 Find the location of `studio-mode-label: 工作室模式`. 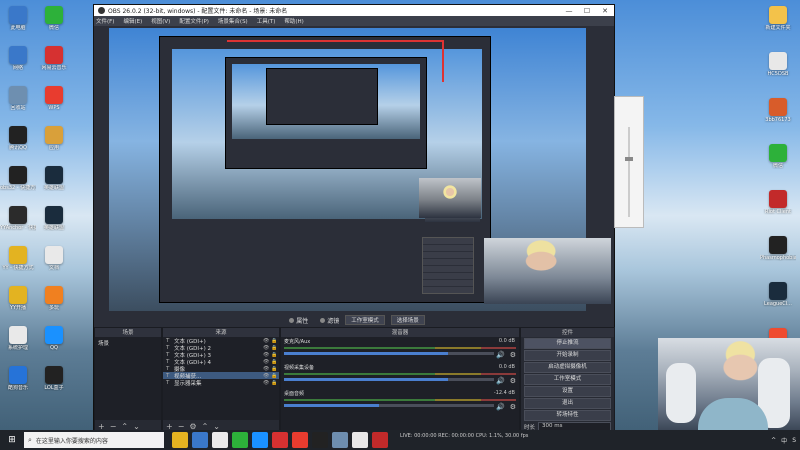

studio-mode-label: 工作室模式 is located at coordinates (365, 320).